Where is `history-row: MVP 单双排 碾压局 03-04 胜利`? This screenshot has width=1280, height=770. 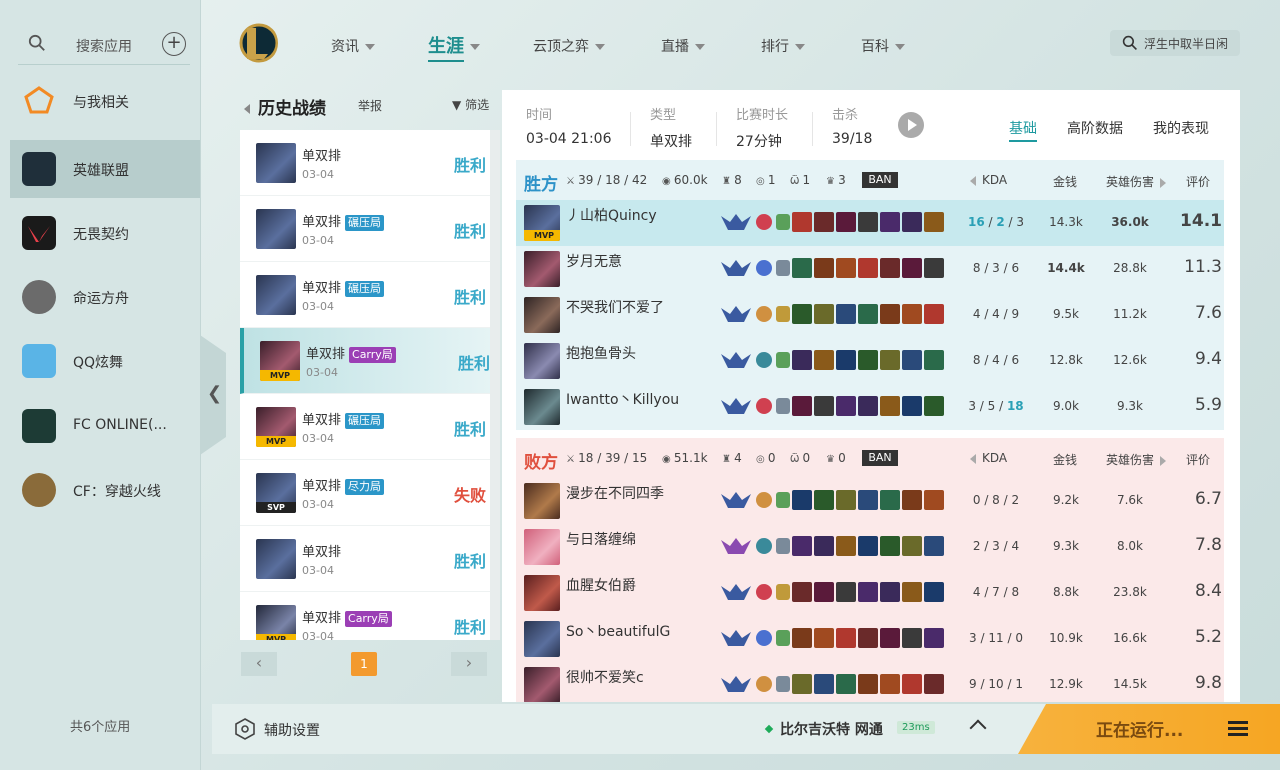
history-row: MVP 单双排 碾压局 03-04 胜利 is located at coordinates (365, 427).